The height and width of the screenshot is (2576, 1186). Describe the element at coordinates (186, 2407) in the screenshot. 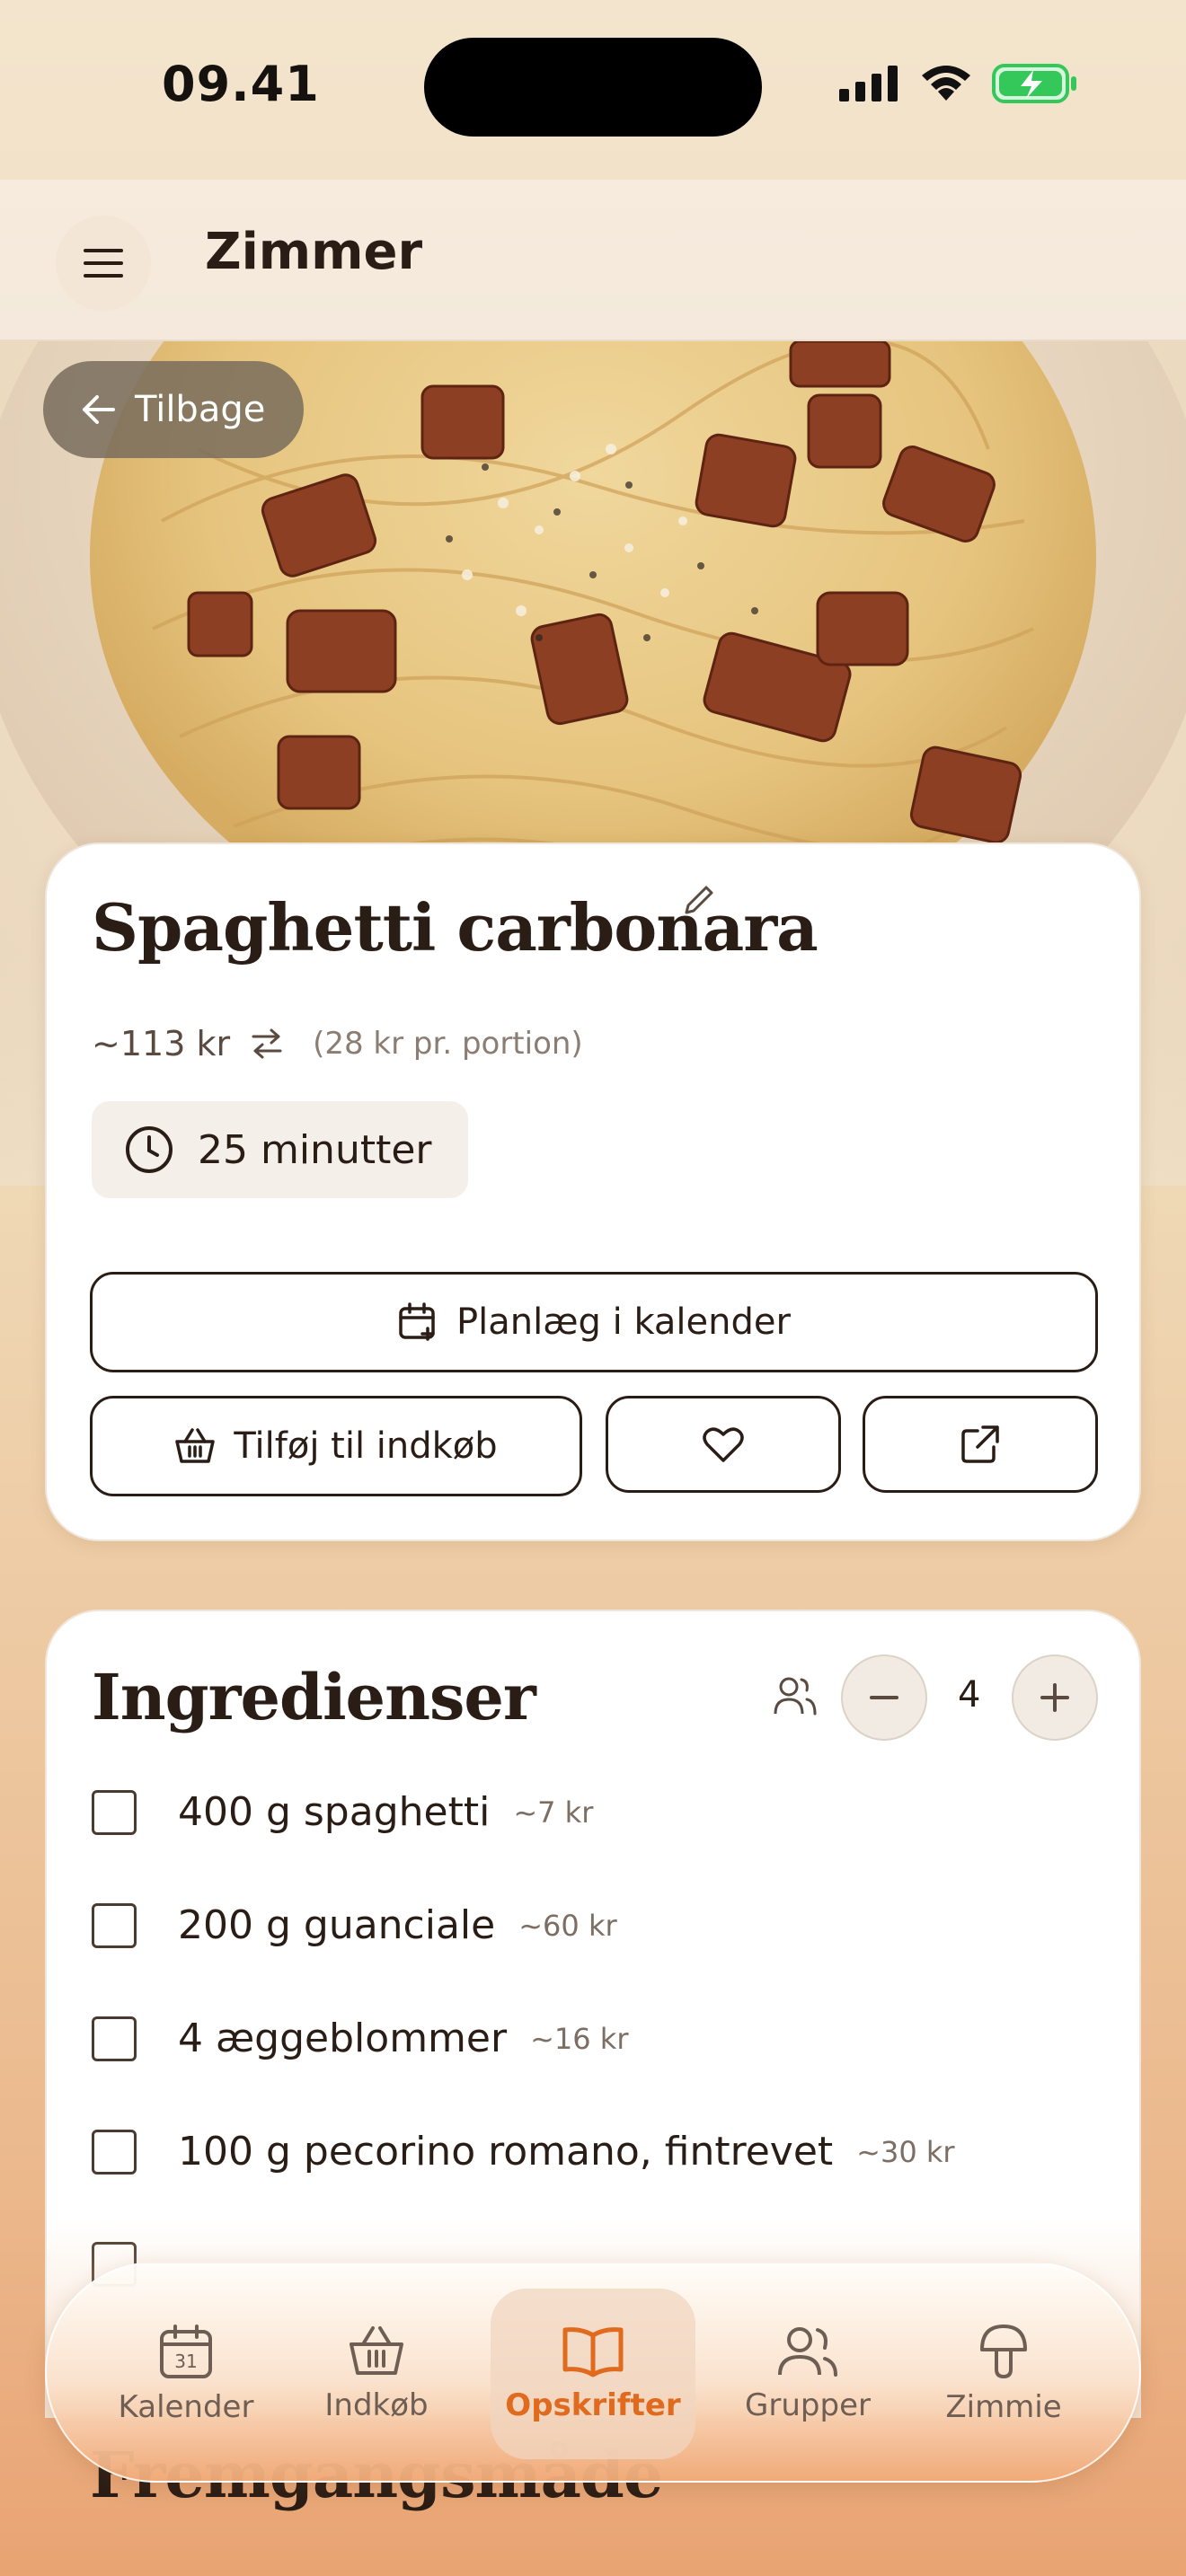

I see `tab-label: Kalender` at that location.